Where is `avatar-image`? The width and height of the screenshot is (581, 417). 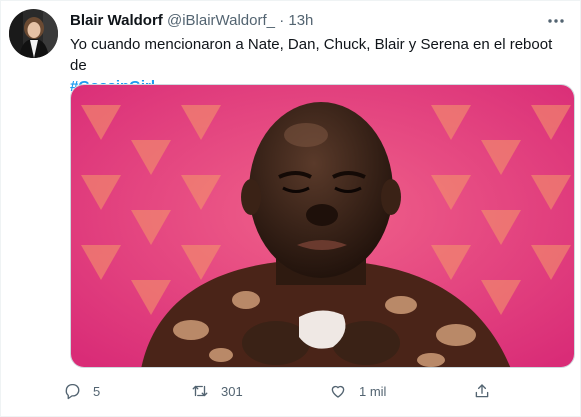
avatar-image is located at coordinates (33, 33).